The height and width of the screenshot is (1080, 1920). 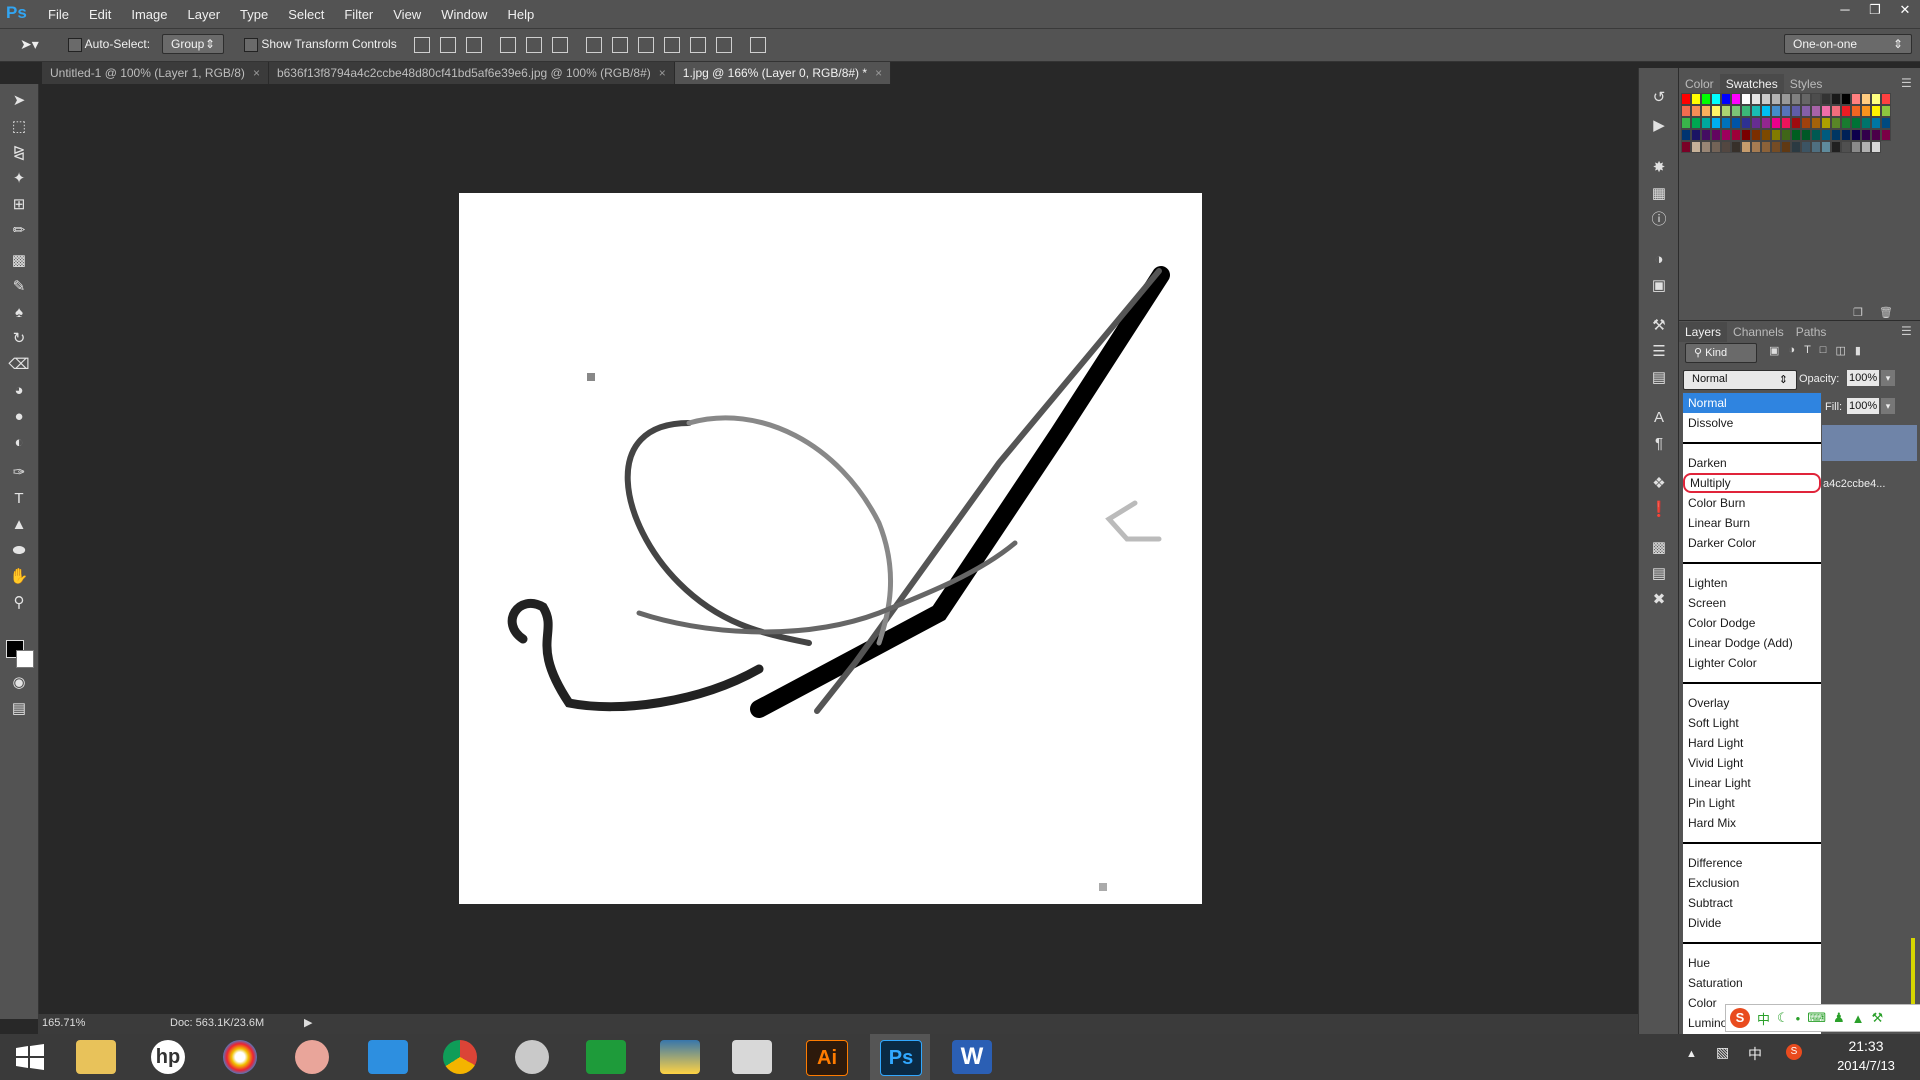 I want to click on menu-edit: Edit, so click(x=100, y=14).